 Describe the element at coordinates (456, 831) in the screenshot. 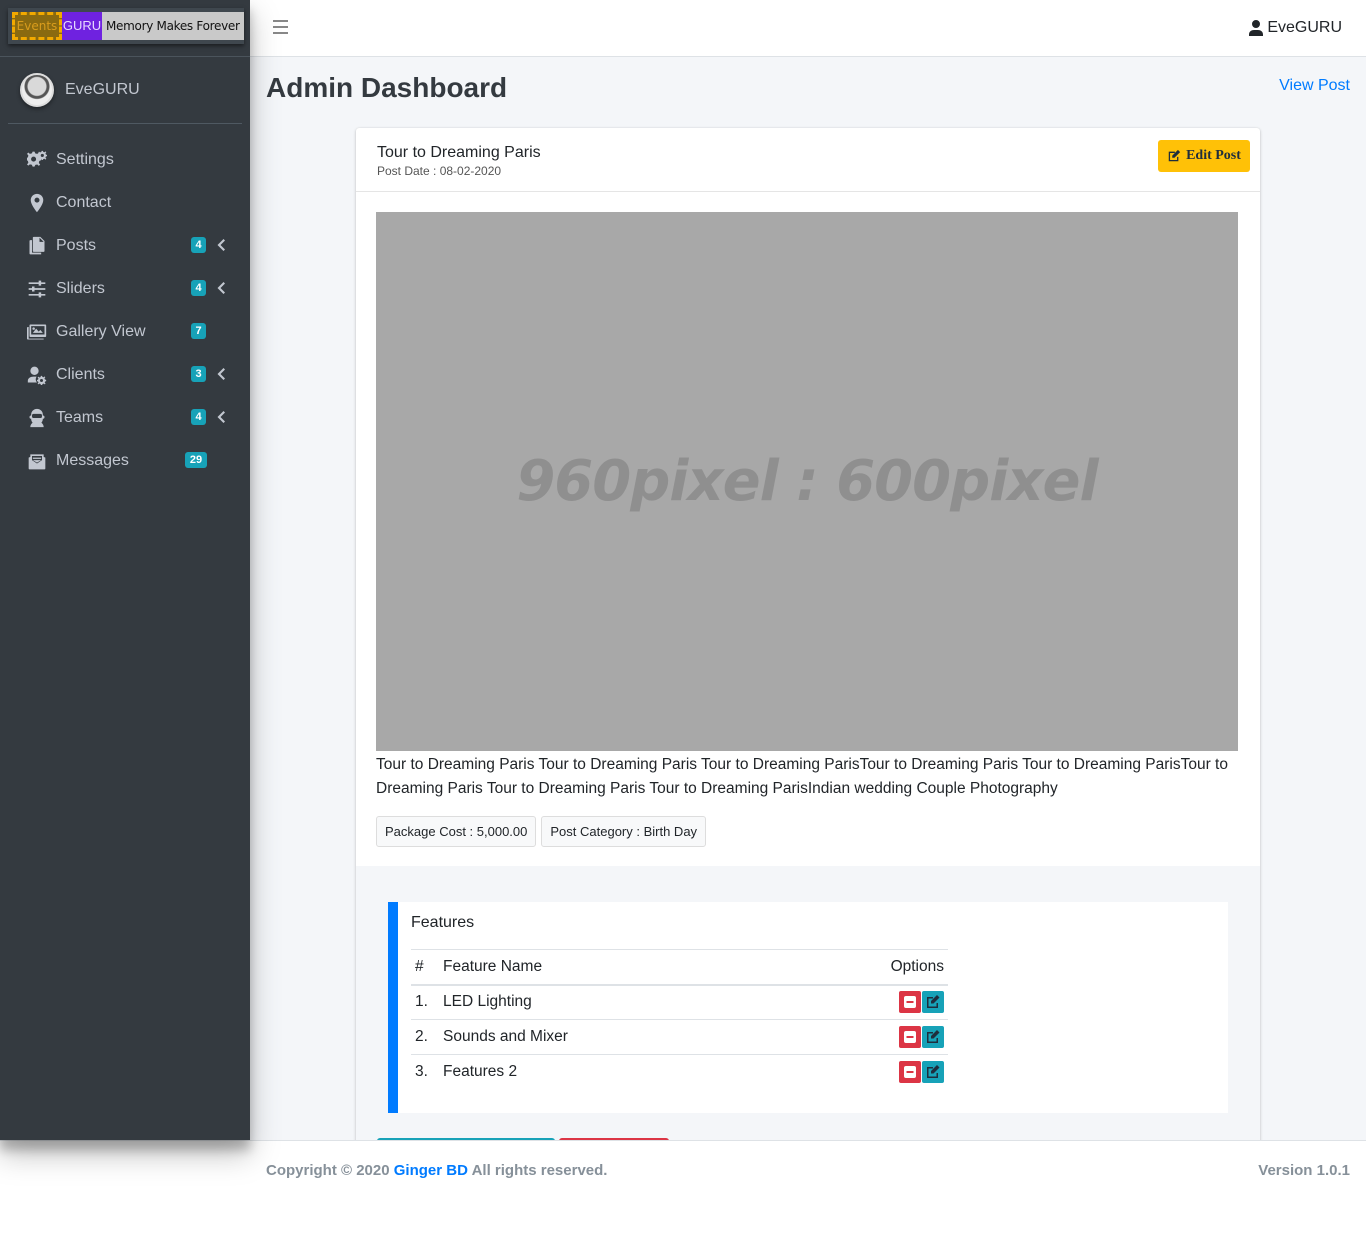

I see `package-cost-tag: Package Cost : 5,000.00` at that location.